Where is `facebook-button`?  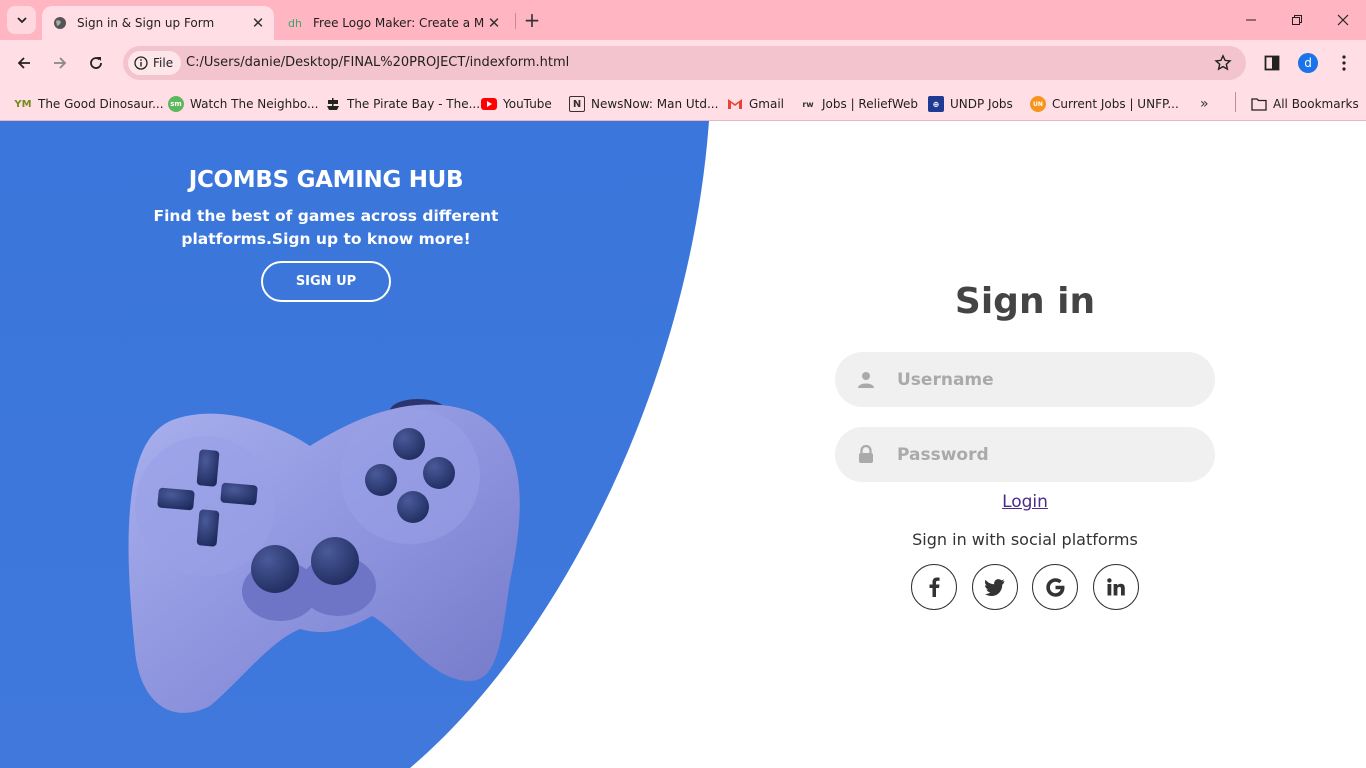 facebook-button is located at coordinates (934, 587).